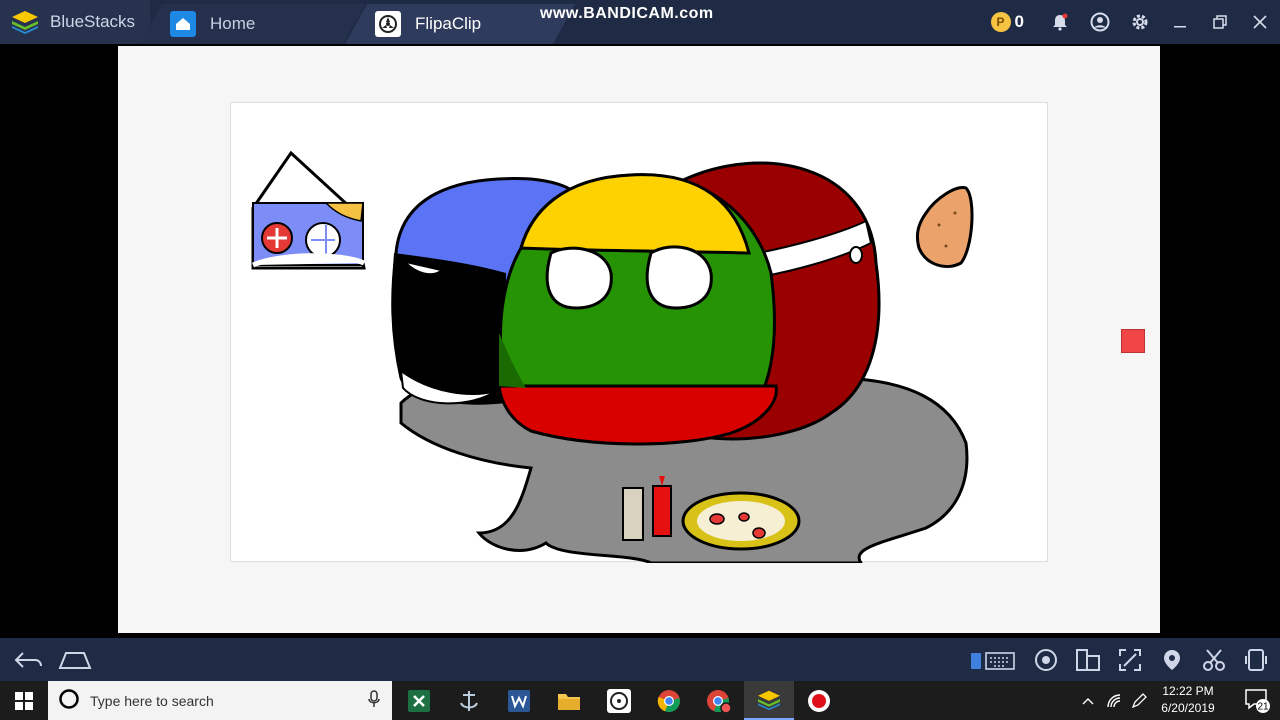  What do you see at coordinates (93, 21) in the screenshot?
I see `brand-label: BlueStacks` at bounding box center [93, 21].